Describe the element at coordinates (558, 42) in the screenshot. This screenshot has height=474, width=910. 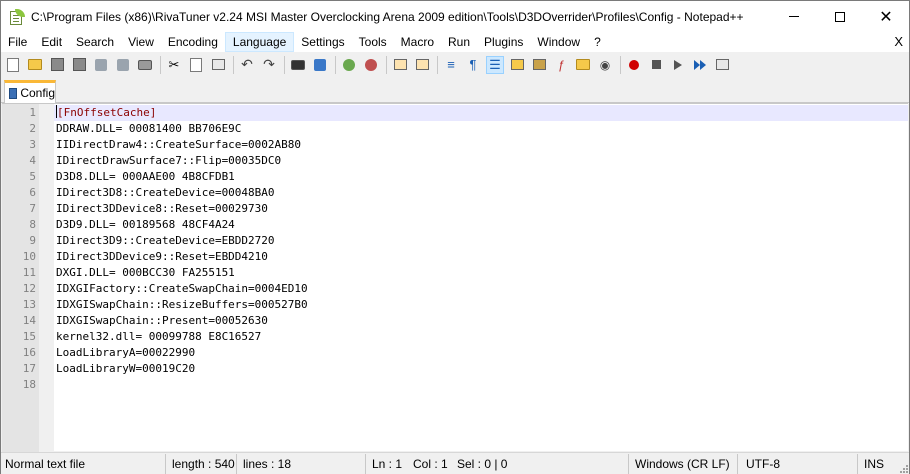
I see `menu-window: Window` at that location.